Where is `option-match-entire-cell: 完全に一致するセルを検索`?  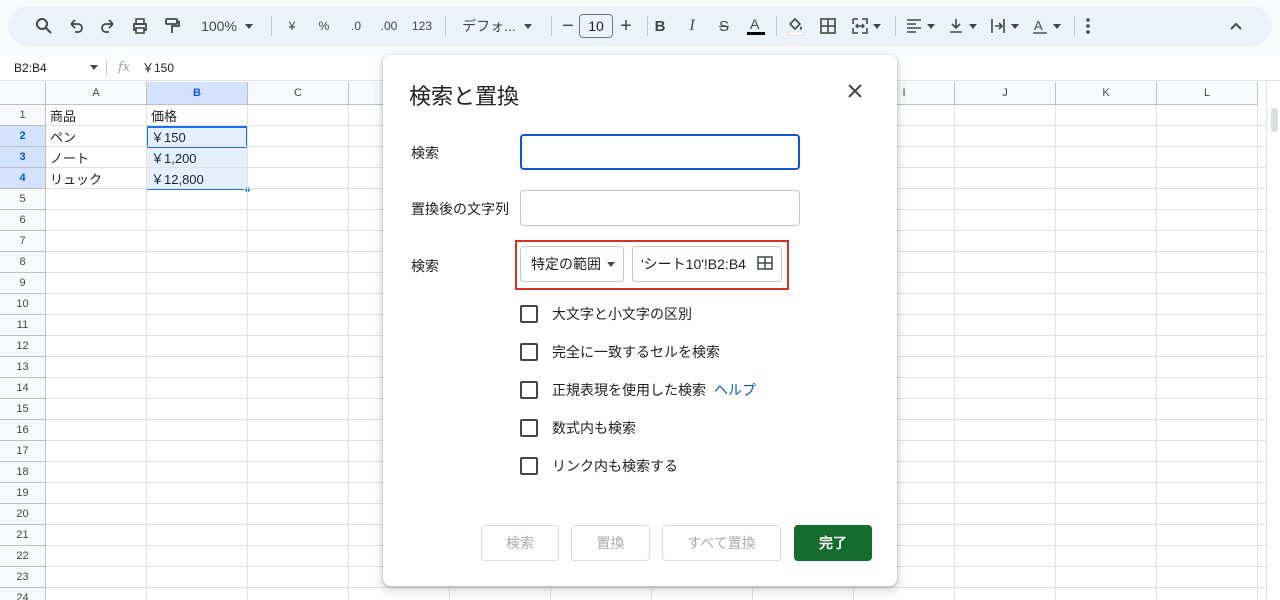 option-match-entire-cell: 完全に一致するセルを検索 is located at coordinates (620, 352).